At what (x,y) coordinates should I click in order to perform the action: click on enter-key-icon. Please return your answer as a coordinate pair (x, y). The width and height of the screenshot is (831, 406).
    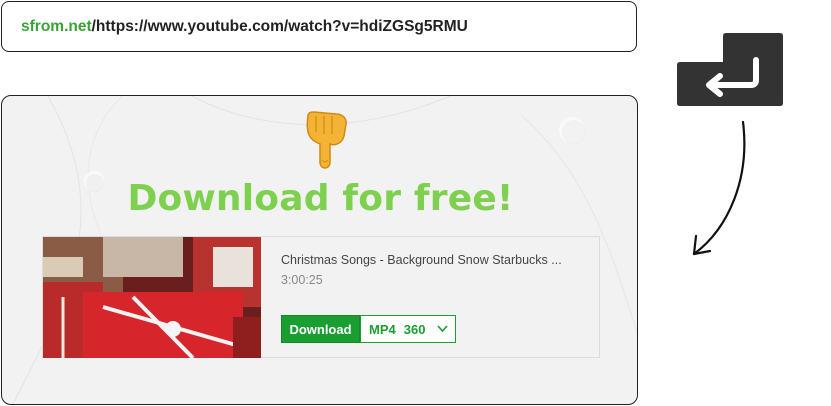
    Looking at the image, I should click on (730, 69).